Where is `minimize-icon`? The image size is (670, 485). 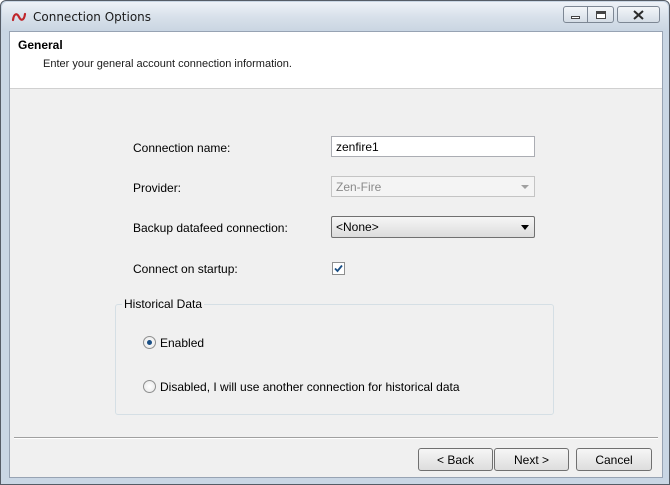 minimize-icon is located at coordinates (575, 17).